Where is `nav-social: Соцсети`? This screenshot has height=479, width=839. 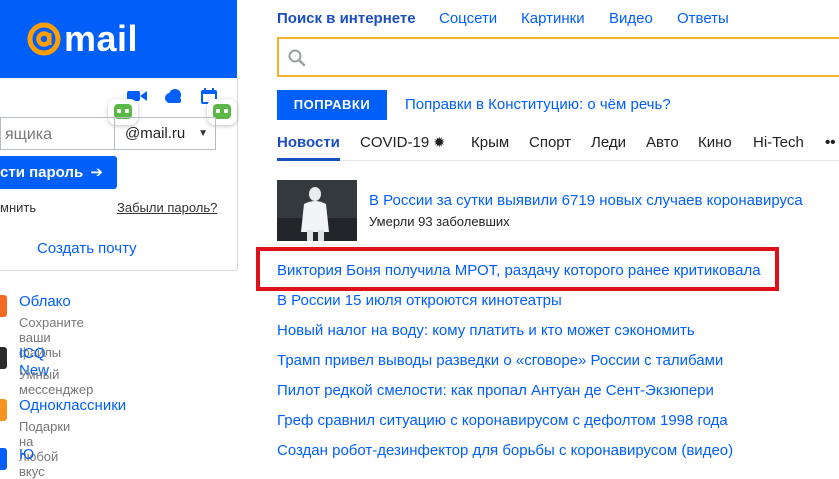
nav-social: Соцсети is located at coordinates (468, 18).